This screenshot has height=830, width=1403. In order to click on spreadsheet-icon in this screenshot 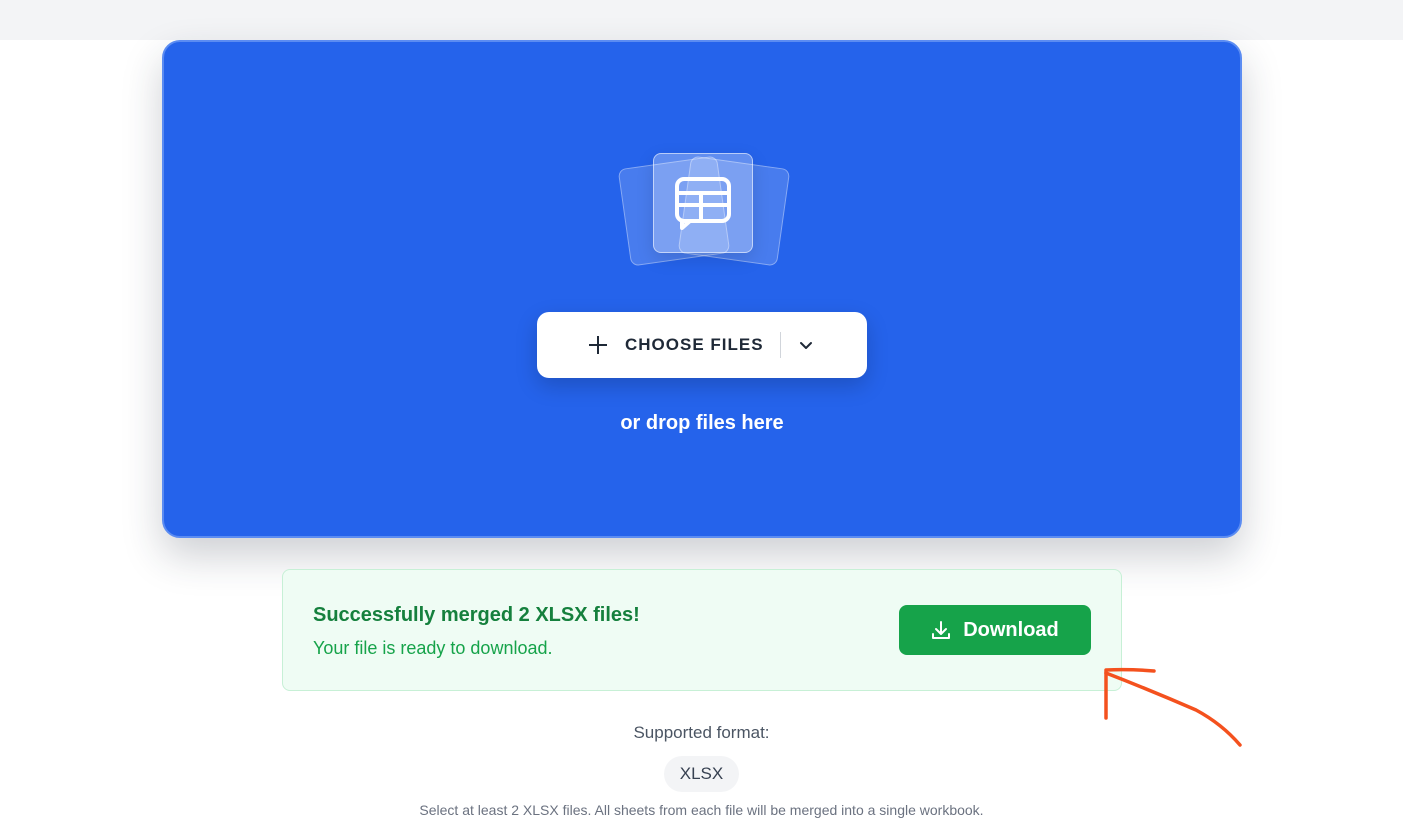, I will do `click(703, 203)`.